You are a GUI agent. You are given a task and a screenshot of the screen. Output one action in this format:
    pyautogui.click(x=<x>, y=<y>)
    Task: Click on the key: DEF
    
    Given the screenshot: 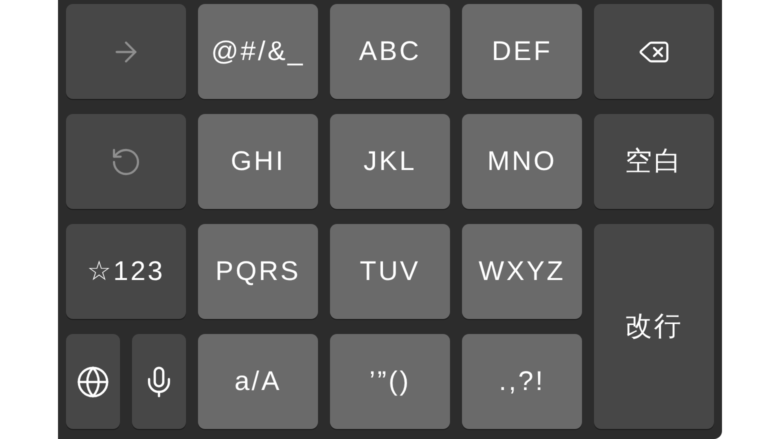 What is the action you would take?
    pyautogui.click(x=522, y=51)
    